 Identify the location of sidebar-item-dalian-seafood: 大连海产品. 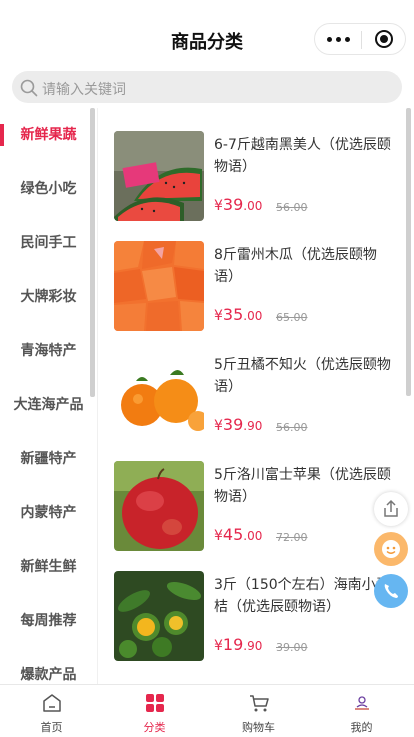
(48, 405).